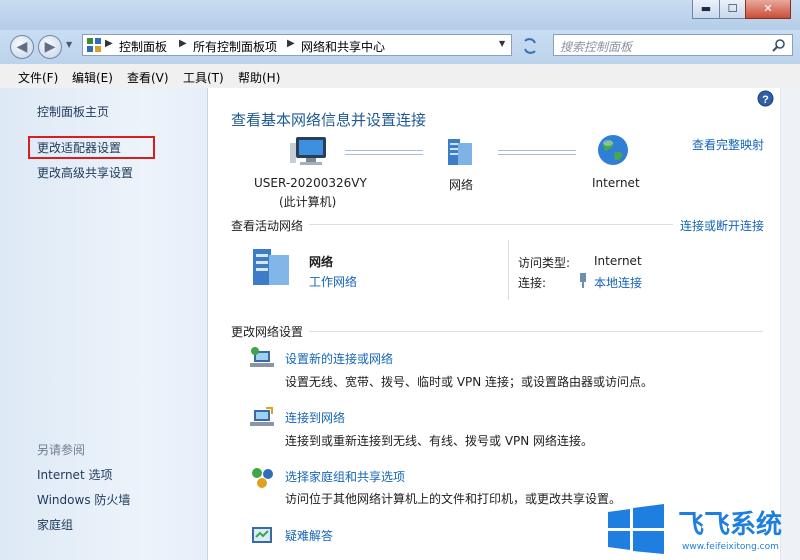 Image resolution: width=800 pixels, height=560 pixels. Describe the element at coordinates (38, 77) in the screenshot. I see `menu-file: 文件(F)` at that location.